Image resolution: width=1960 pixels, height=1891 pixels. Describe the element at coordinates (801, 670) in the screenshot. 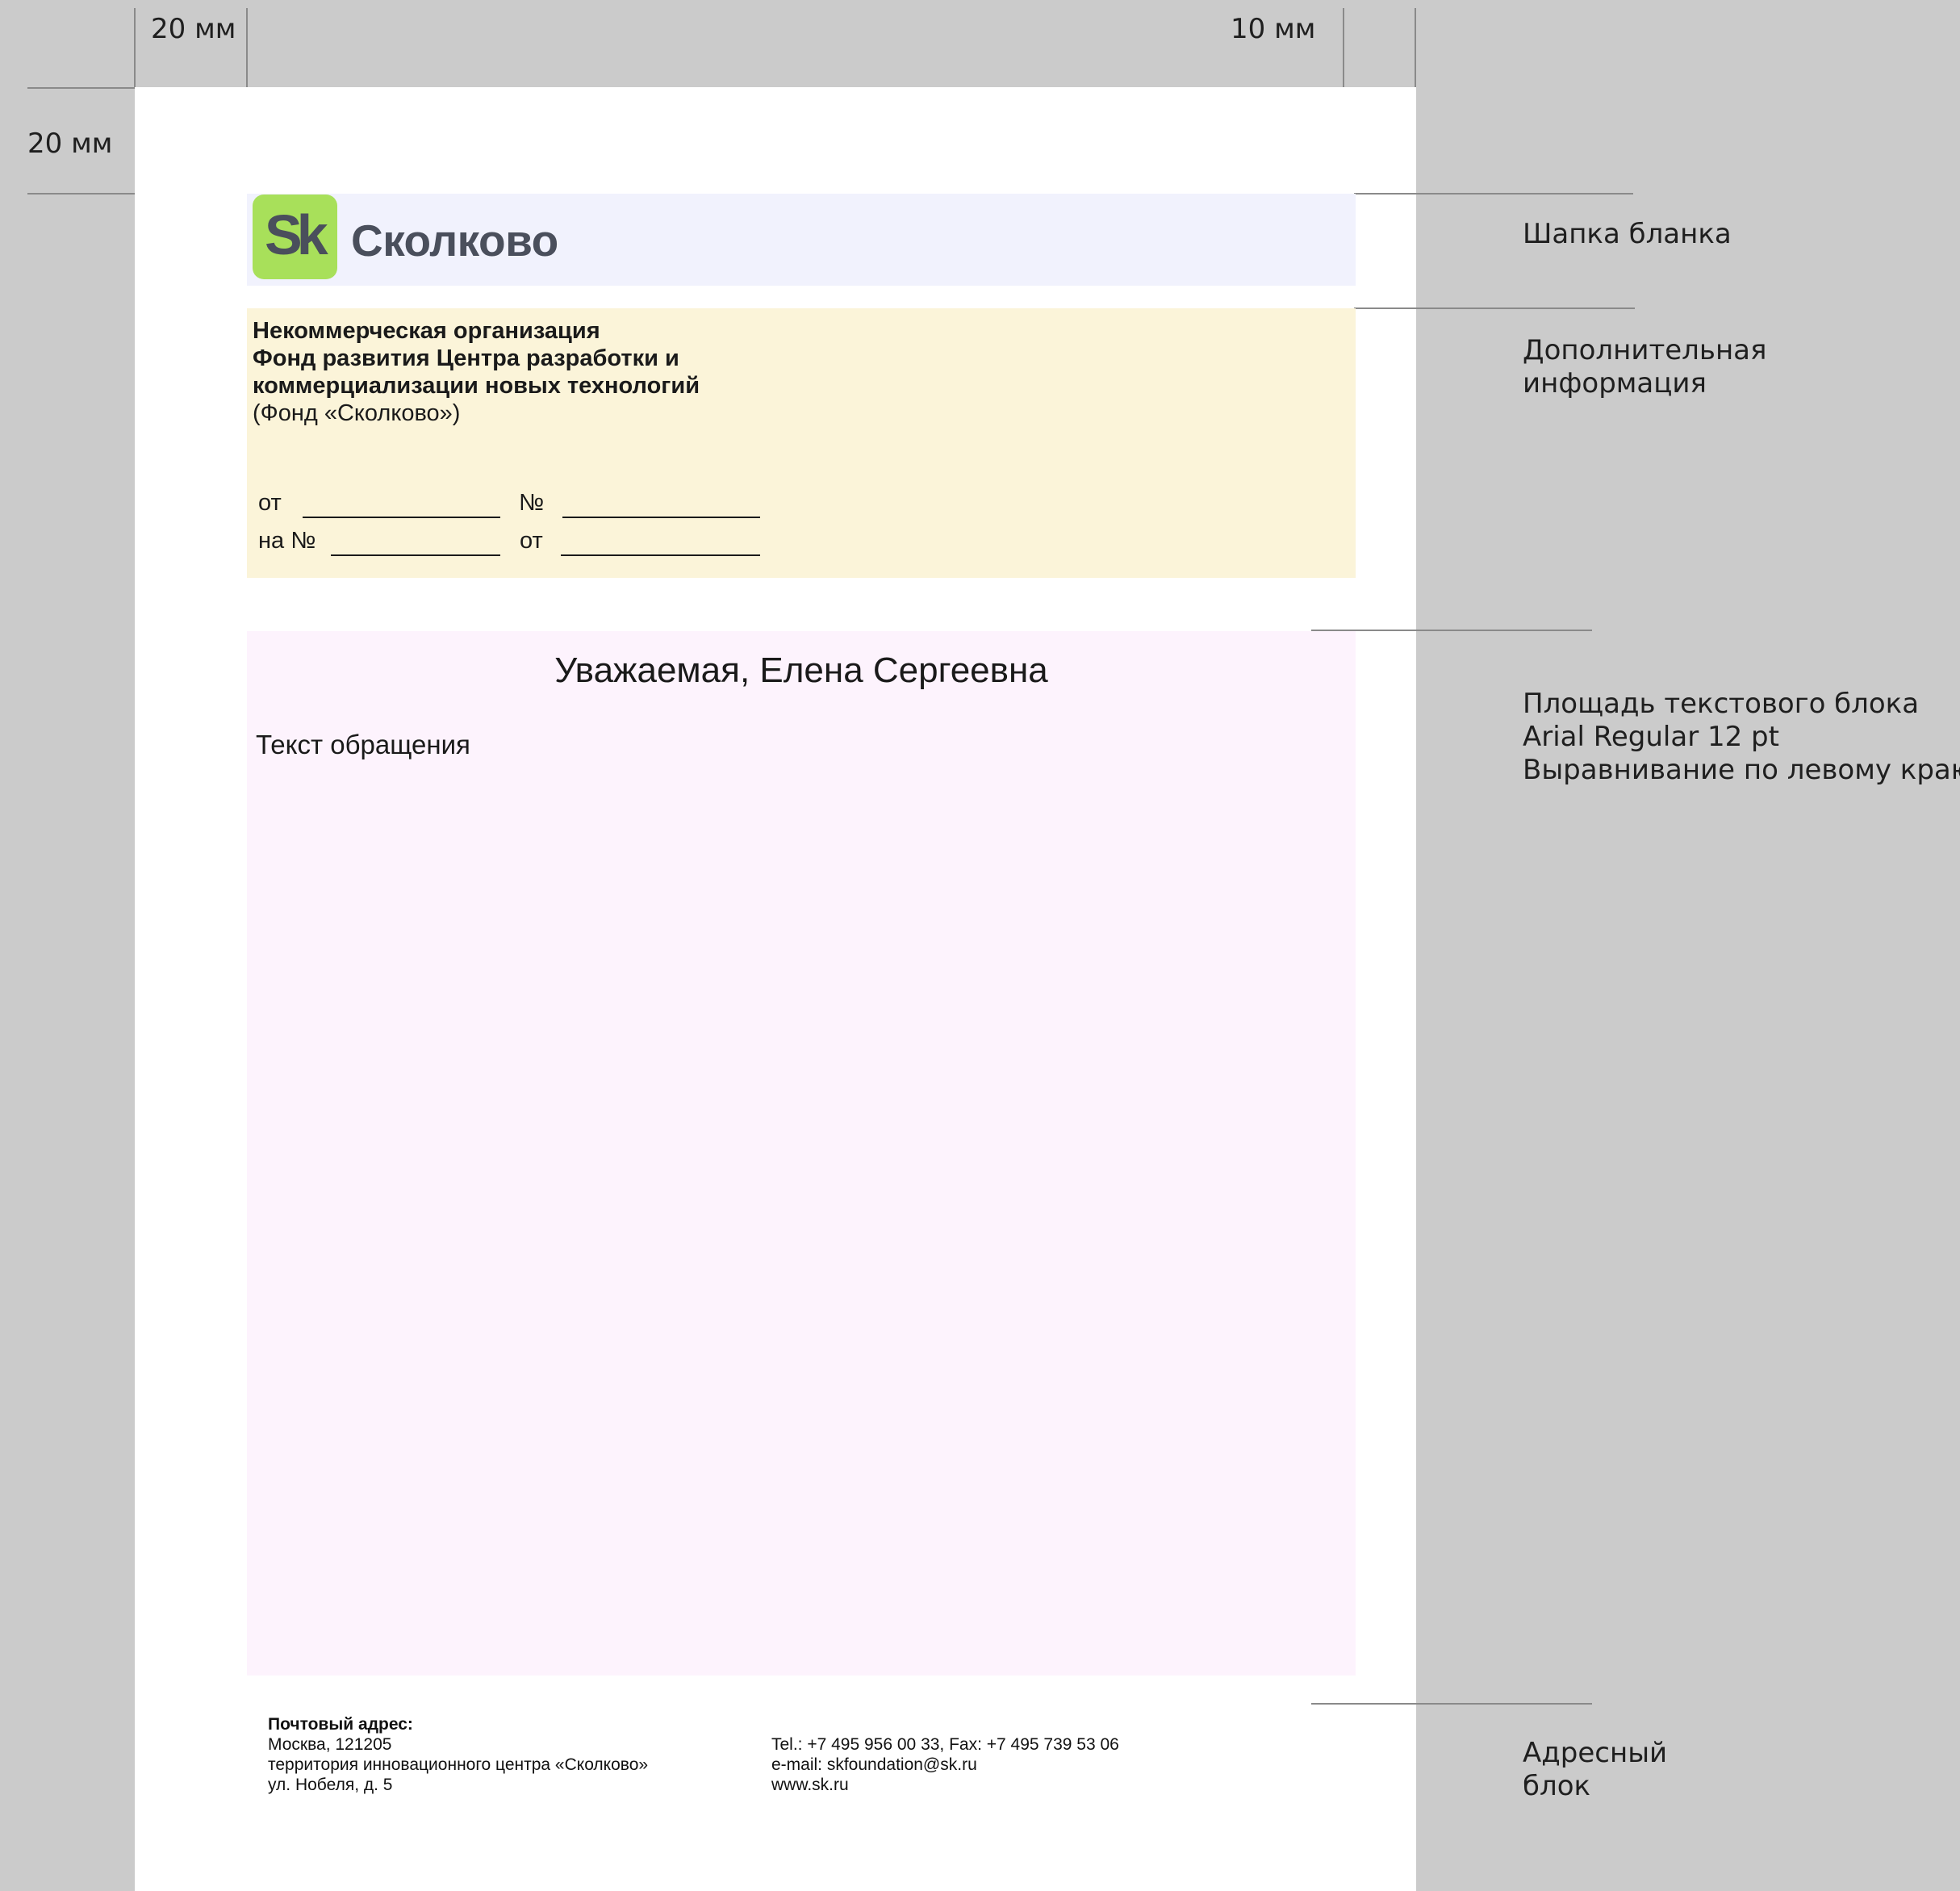

I see `greeting: Уважаемая, Елена Сергеевна` at that location.